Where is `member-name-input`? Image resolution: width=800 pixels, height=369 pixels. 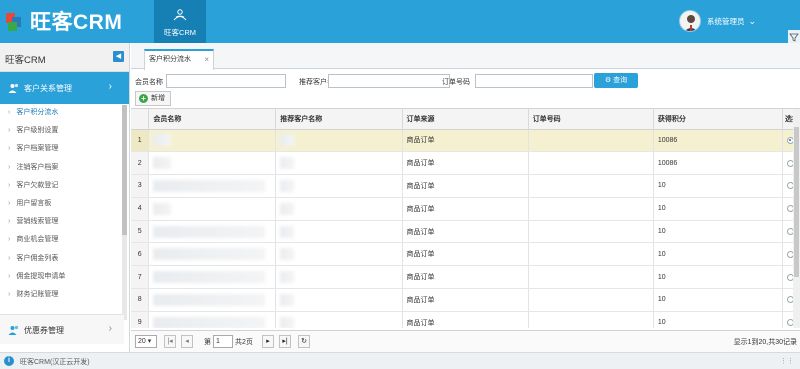 member-name-input is located at coordinates (226, 81).